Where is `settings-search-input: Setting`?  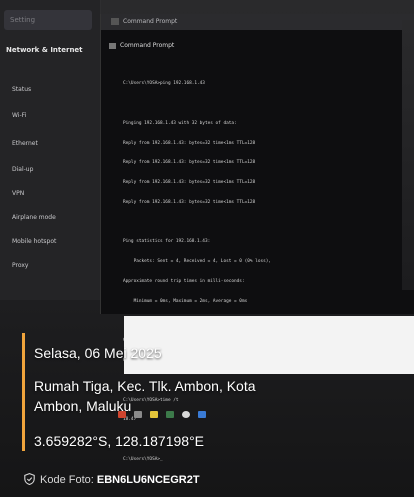 settings-search-input: Setting is located at coordinates (48, 20).